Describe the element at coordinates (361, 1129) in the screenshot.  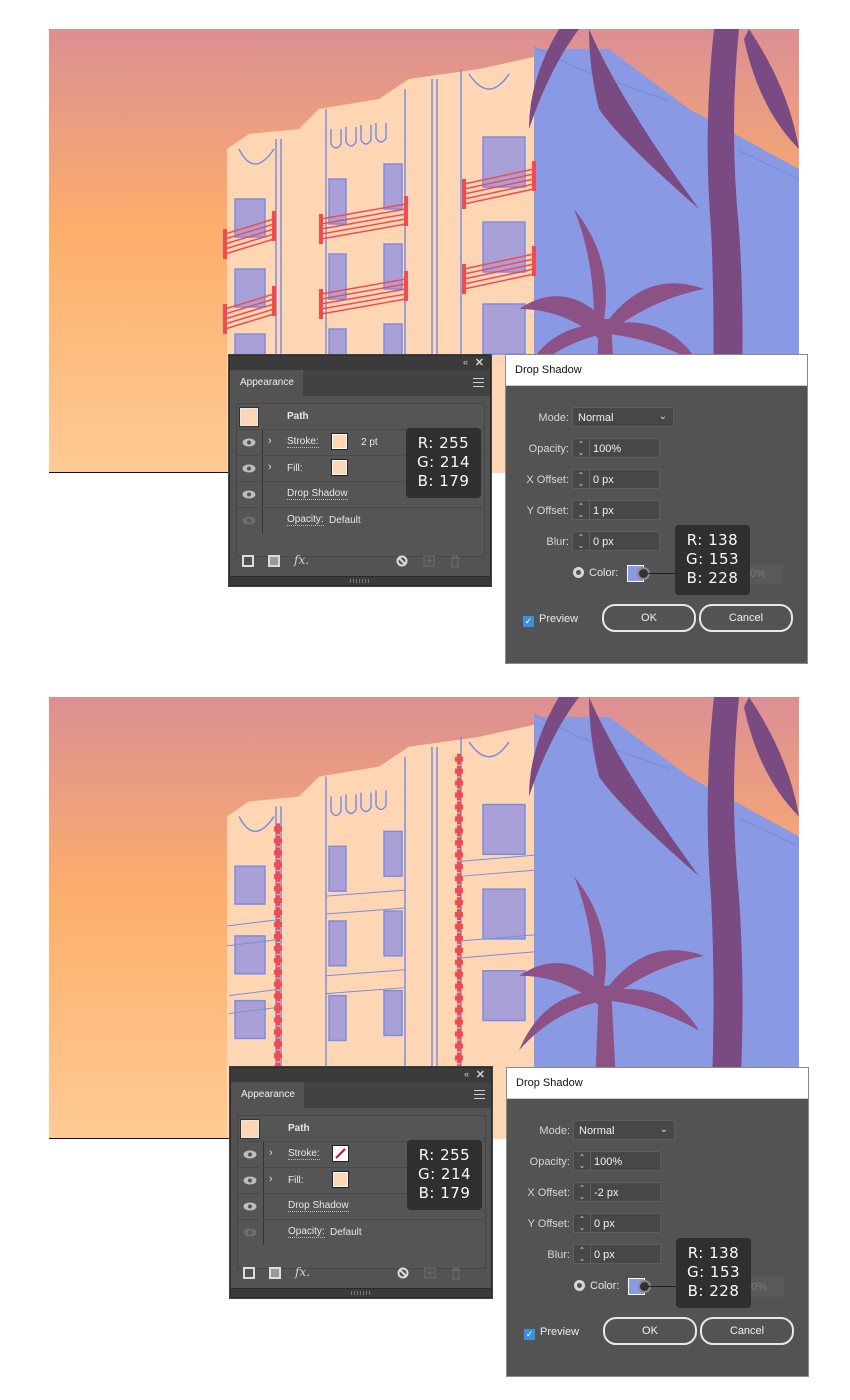
I see `path-row: Path` at that location.